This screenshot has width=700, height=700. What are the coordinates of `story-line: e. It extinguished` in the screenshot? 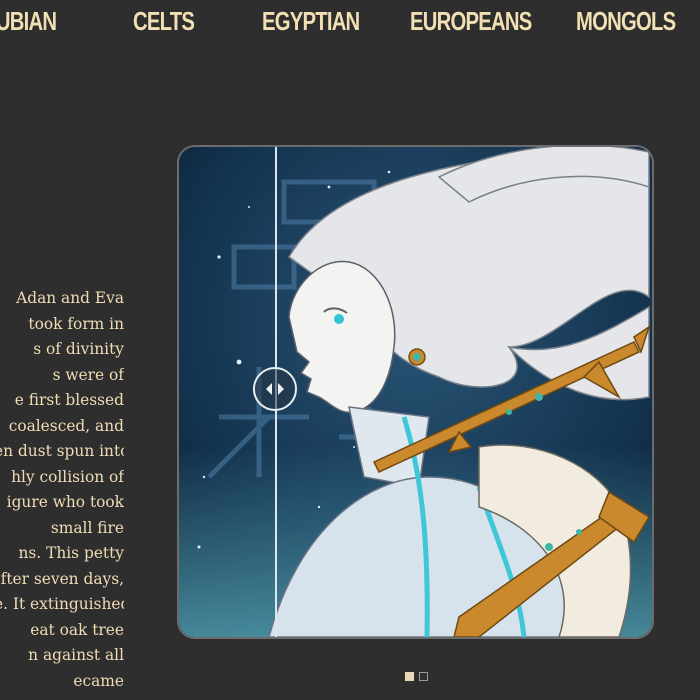 It's located at (62, 604).